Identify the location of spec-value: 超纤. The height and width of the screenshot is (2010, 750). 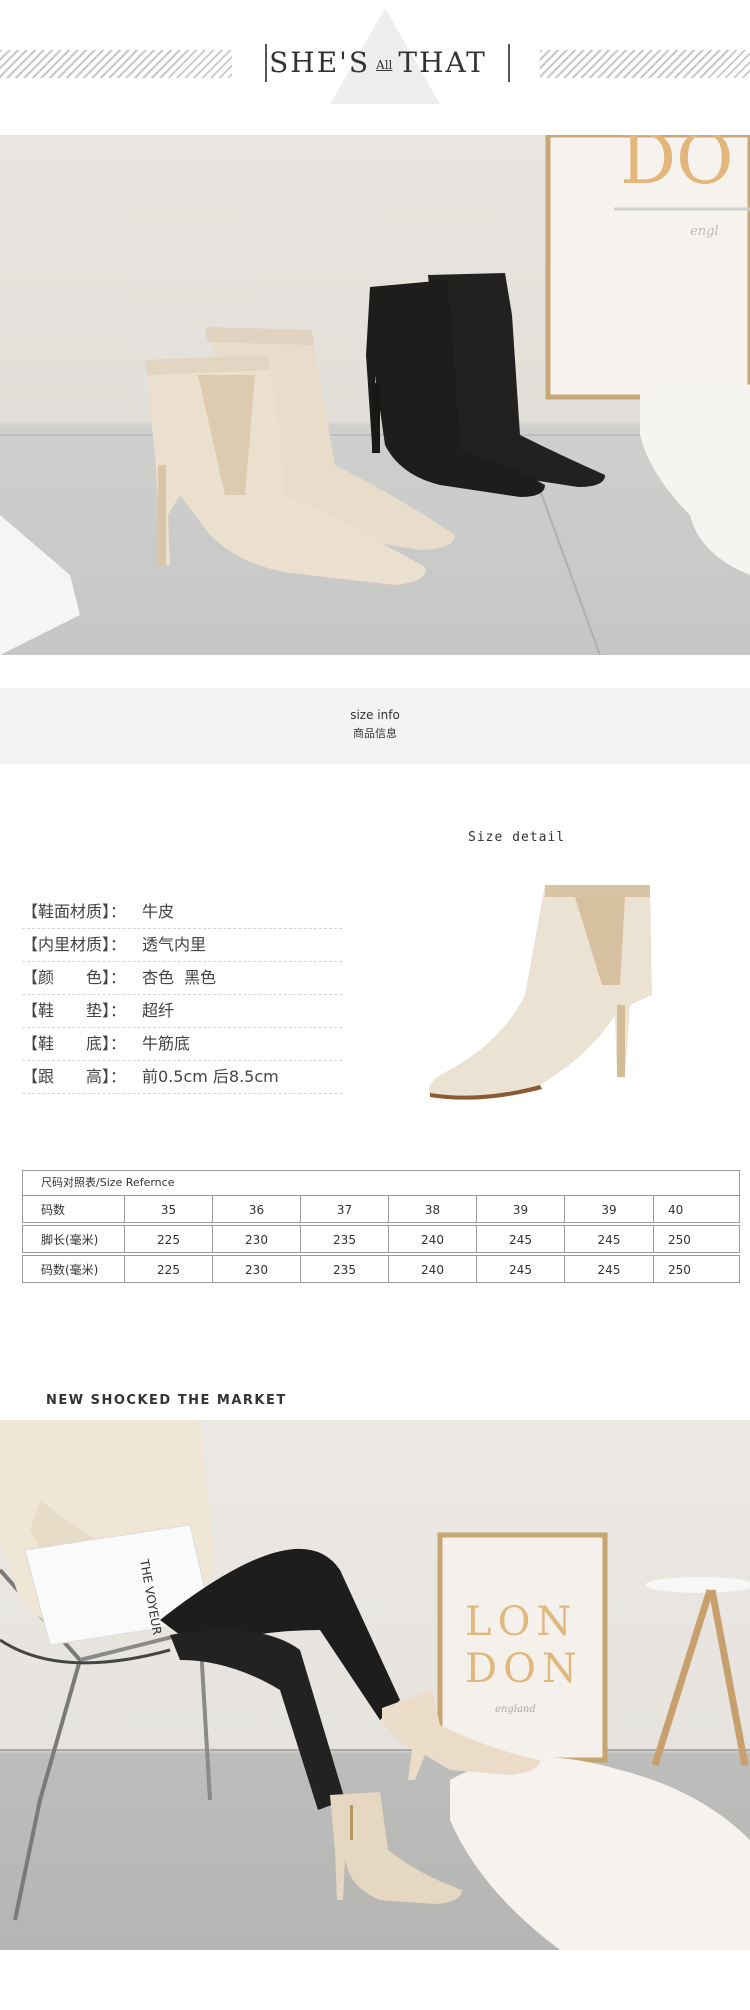
(158, 1010).